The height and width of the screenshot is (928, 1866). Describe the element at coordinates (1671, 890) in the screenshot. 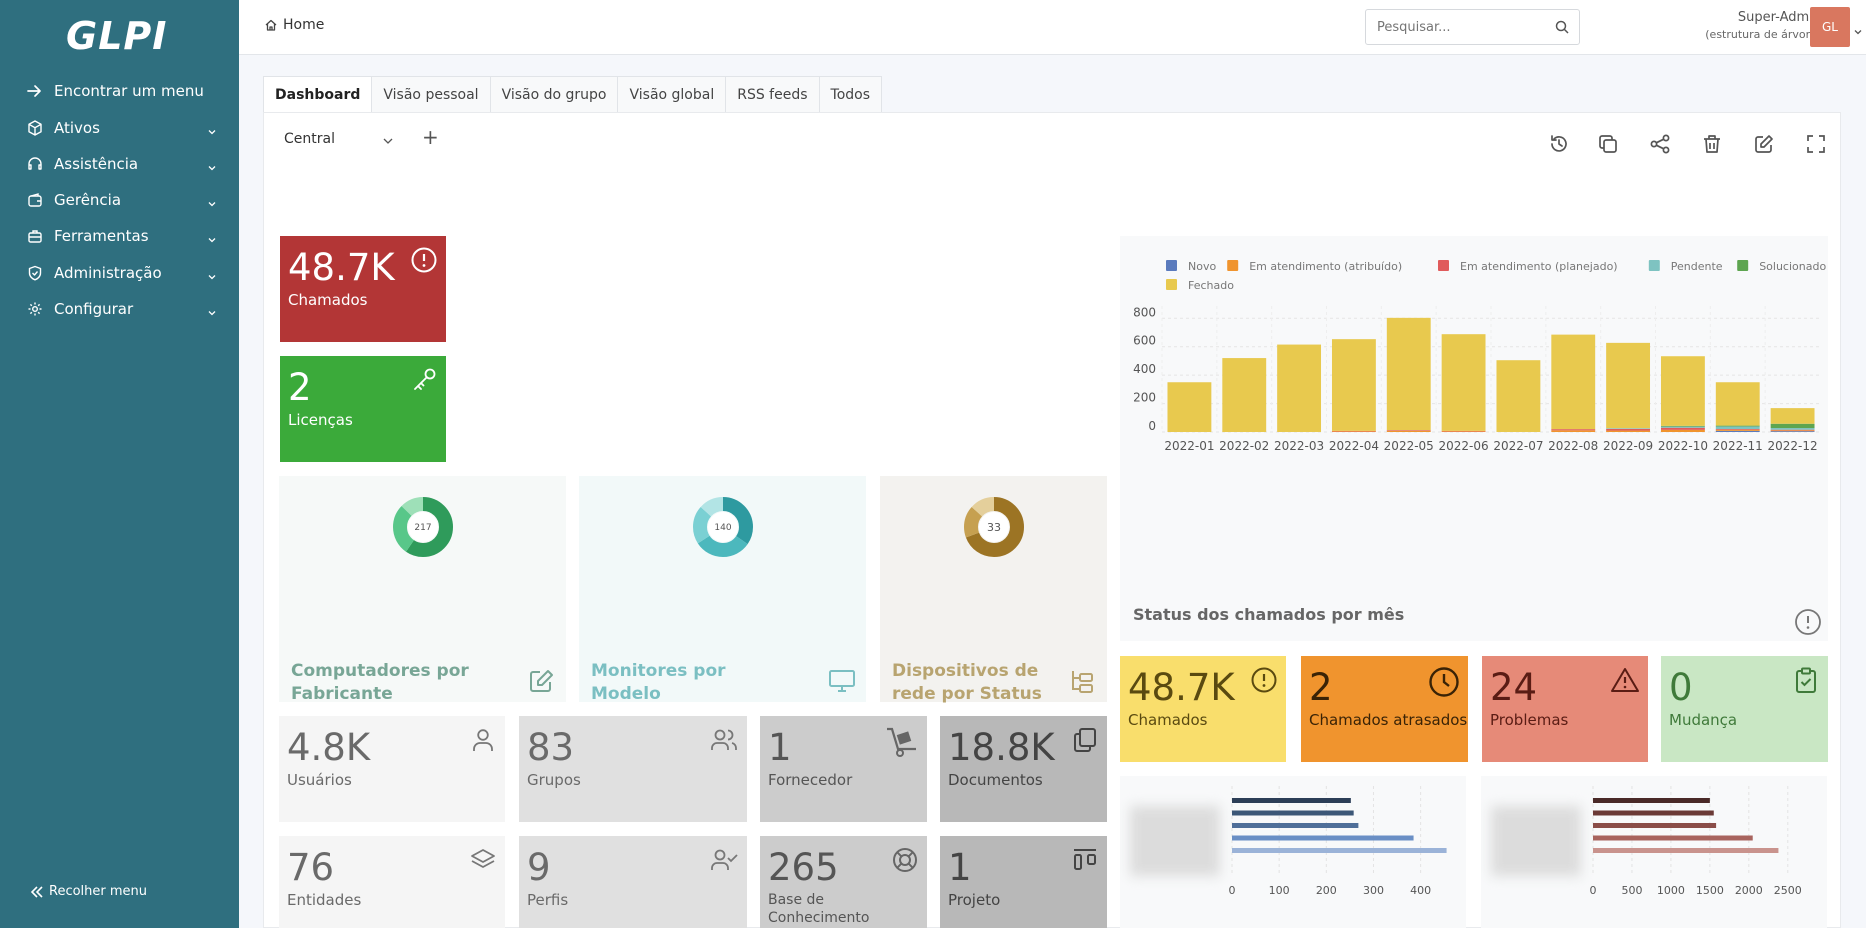

I see `x-tick-label: 1000` at that location.